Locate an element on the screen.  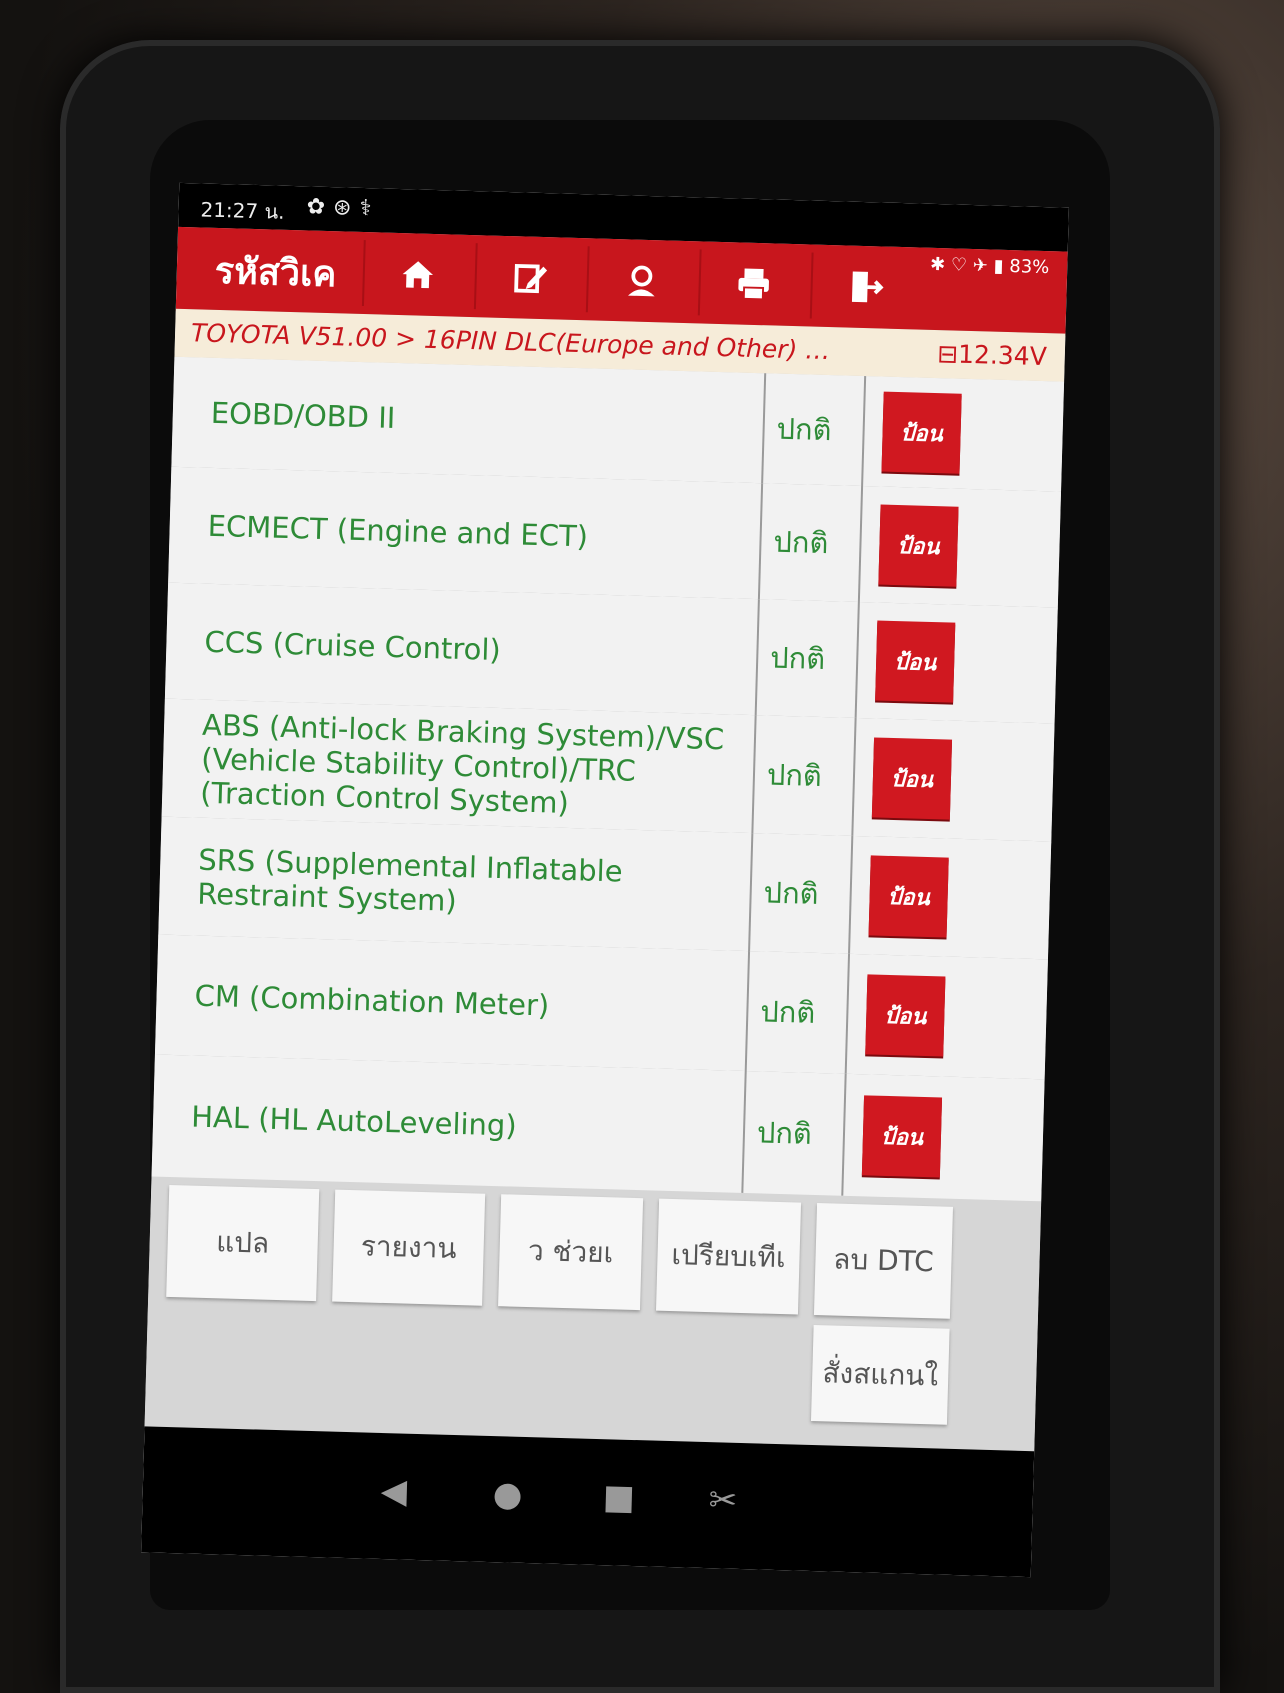
recents-icon: ■ is located at coordinates (618, 1497).